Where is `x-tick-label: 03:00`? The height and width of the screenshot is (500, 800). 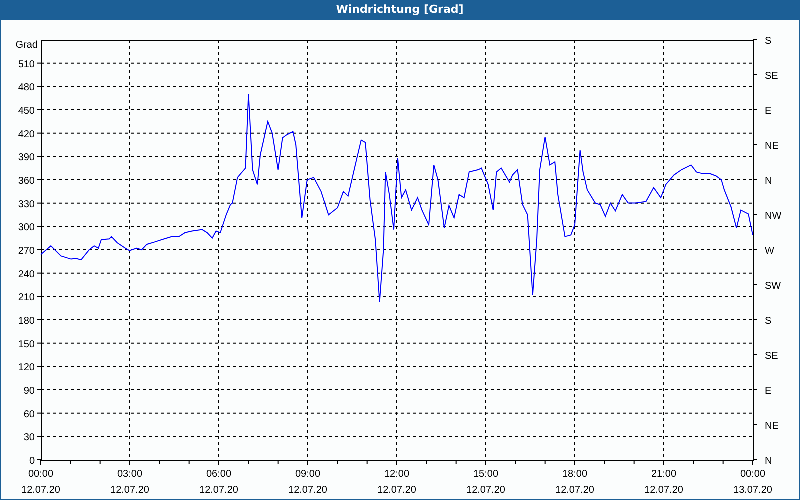 x-tick-label: 03:00 is located at coordinates (130, 474).